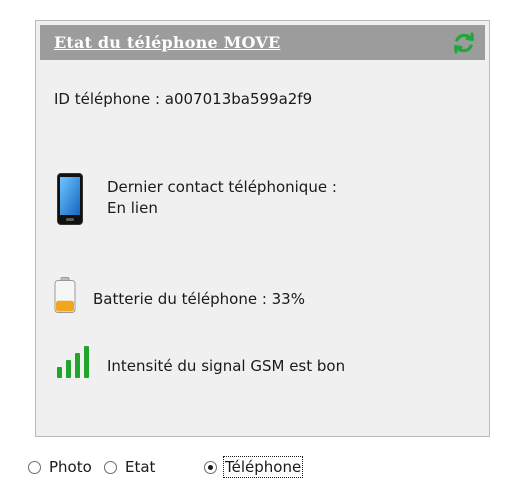  What do you see at coordinates (167, 42) in the screenshot?
I see `panel-title: Etat du téléphone MOVE` at bounding box center [167, 42].